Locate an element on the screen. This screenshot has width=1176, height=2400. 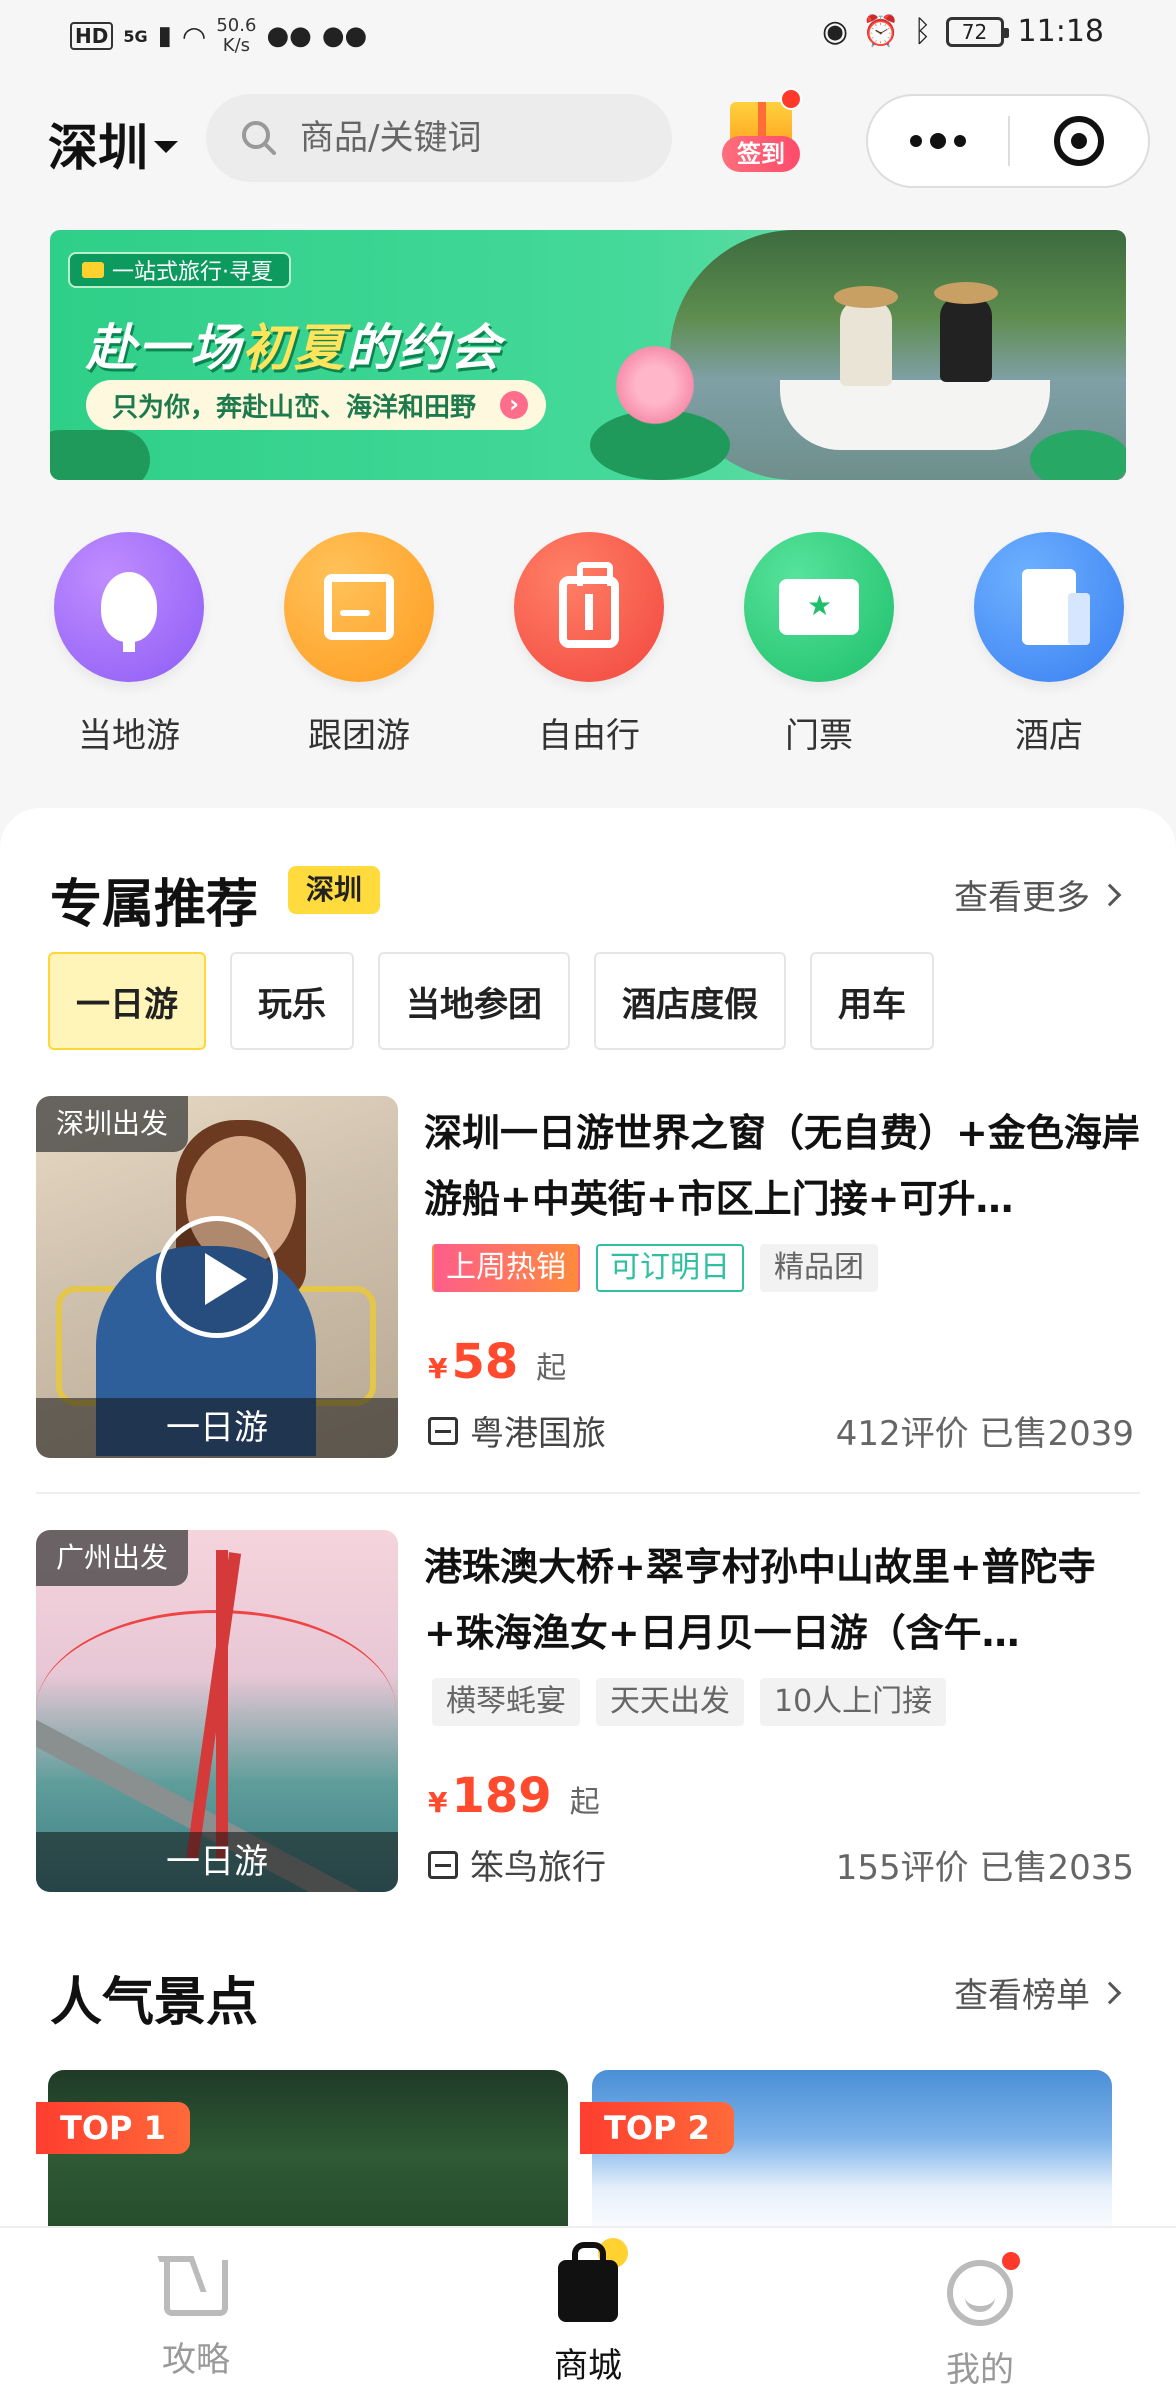
more-options-button is located at coordinates (938, 141).